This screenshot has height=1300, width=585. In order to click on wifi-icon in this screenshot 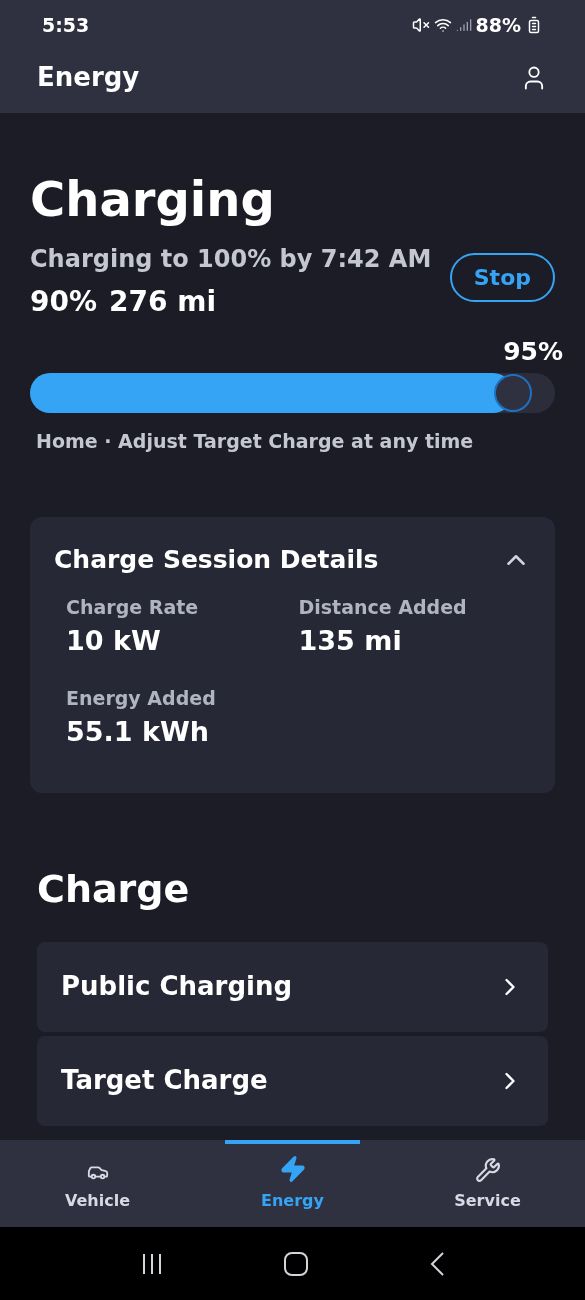, I will do `click(442, 25)`.